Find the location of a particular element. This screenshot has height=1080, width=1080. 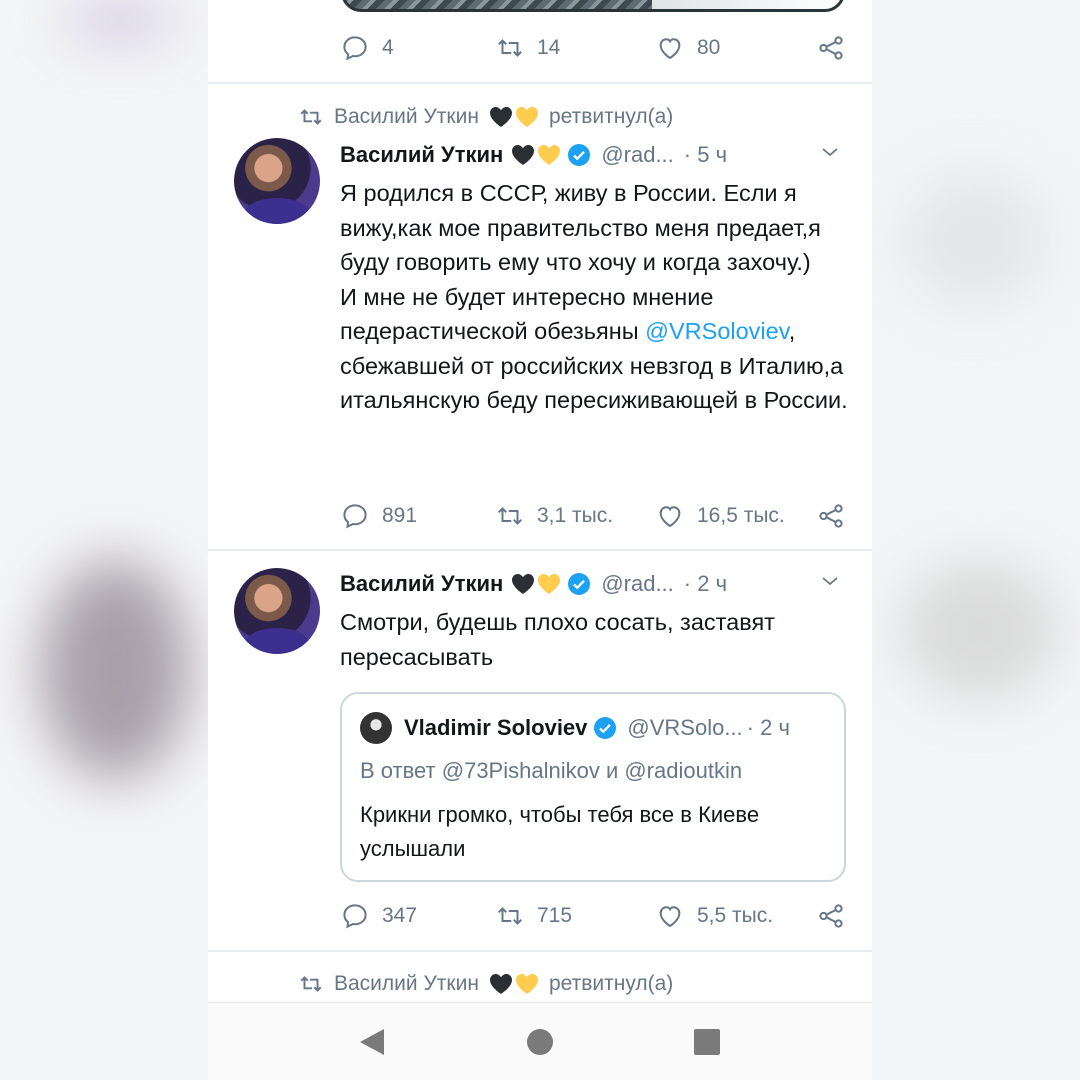

quoted-reply-to: В ответ @73Pishalnikov и @radioutkin is located at coordinates (551, 770).